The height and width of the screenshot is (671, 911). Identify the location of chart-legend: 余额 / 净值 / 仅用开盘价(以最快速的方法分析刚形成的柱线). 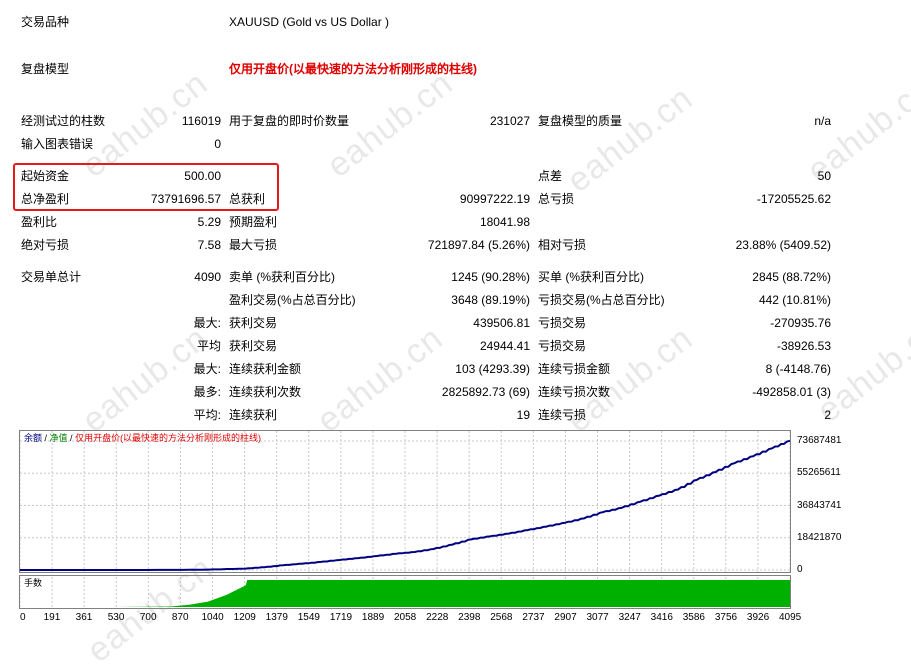
(142, 438).